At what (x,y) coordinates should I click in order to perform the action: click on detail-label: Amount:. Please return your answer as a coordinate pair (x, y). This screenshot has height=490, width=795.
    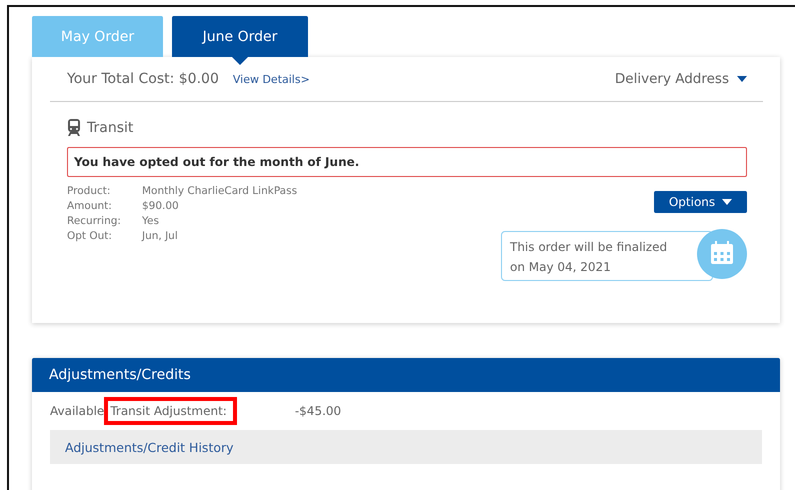
    Looking at the image, I should click on (90, 206).